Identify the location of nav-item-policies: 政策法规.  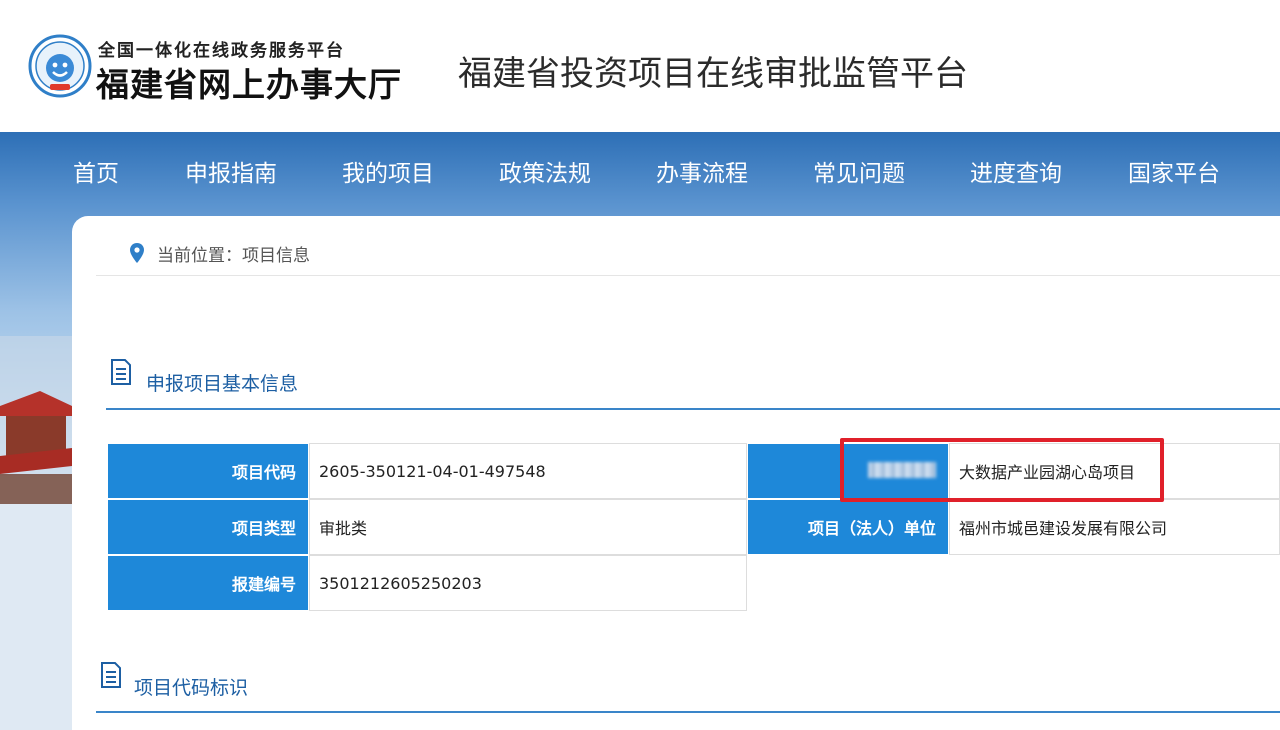
(545, 171).